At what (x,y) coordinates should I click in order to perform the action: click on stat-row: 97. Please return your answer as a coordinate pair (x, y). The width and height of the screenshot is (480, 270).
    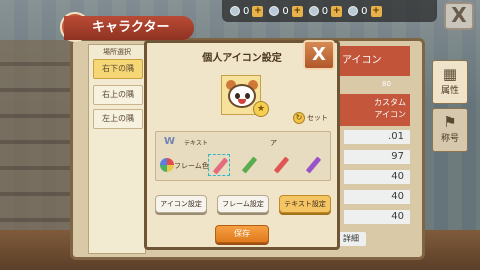
    Looking at the image, I should click on (377, 157).